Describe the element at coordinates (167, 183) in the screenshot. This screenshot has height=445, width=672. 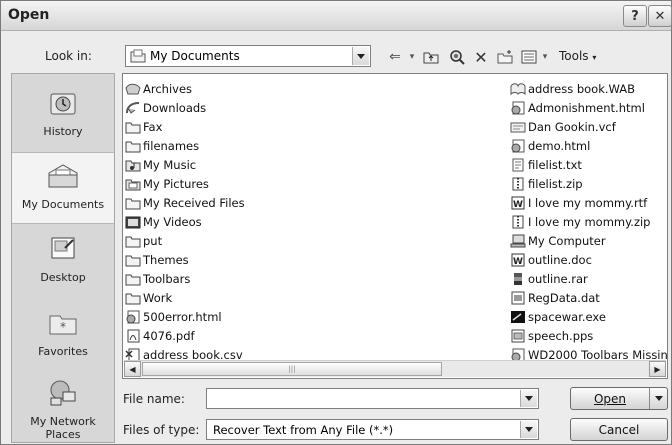
I see `list-item: My Pictures` at that location.